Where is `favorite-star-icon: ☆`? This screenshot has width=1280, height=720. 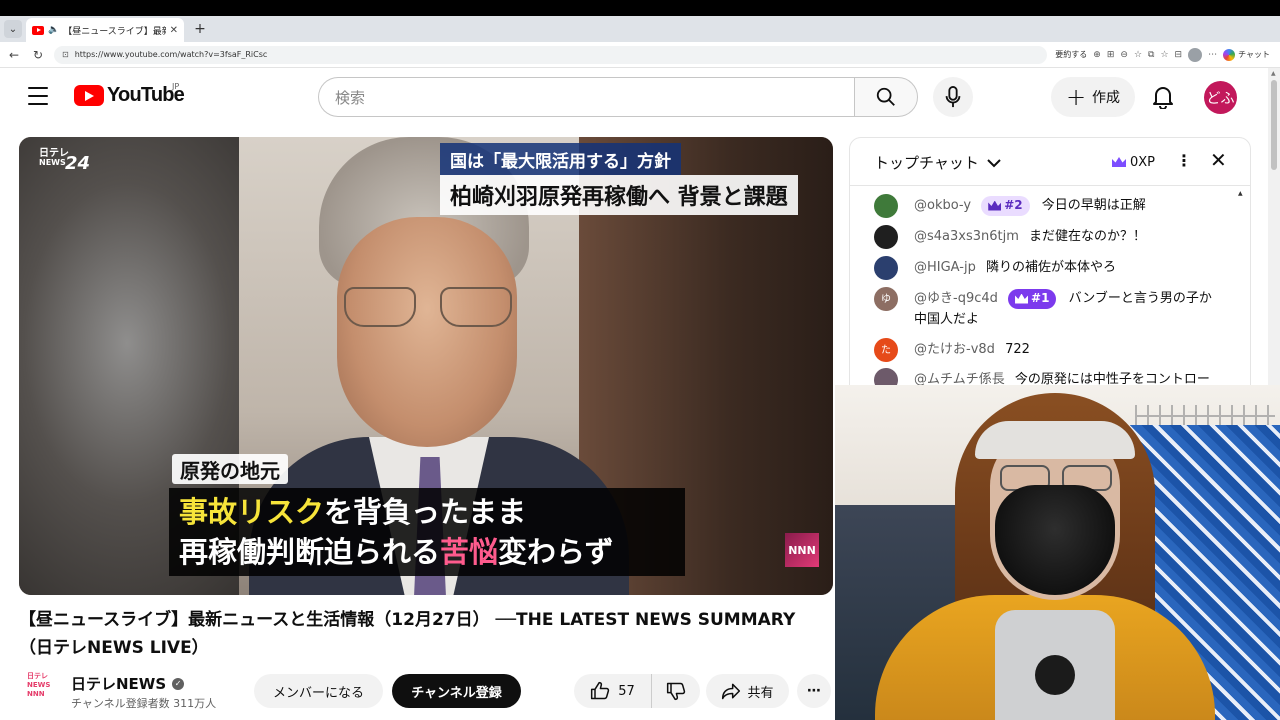
favorite-star-icon: ☆ is located at coordinates (1138, 55).